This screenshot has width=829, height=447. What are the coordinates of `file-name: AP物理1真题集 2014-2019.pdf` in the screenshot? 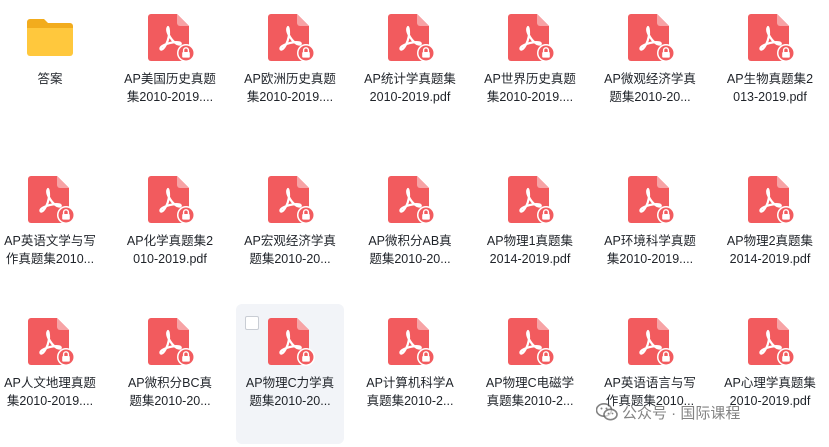 It's located at (530, 250).